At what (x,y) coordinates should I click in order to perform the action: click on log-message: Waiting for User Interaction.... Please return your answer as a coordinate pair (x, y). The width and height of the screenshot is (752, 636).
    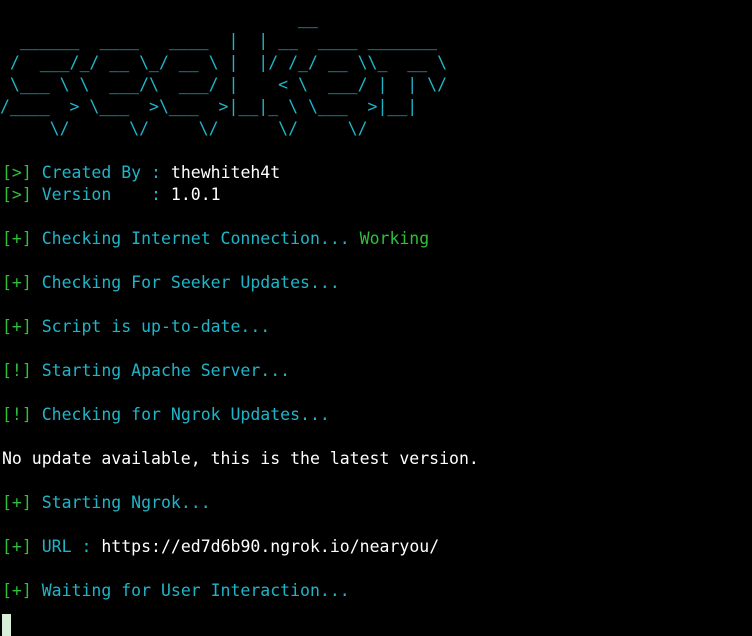
    Looking at the image, I should click on (195, 590).